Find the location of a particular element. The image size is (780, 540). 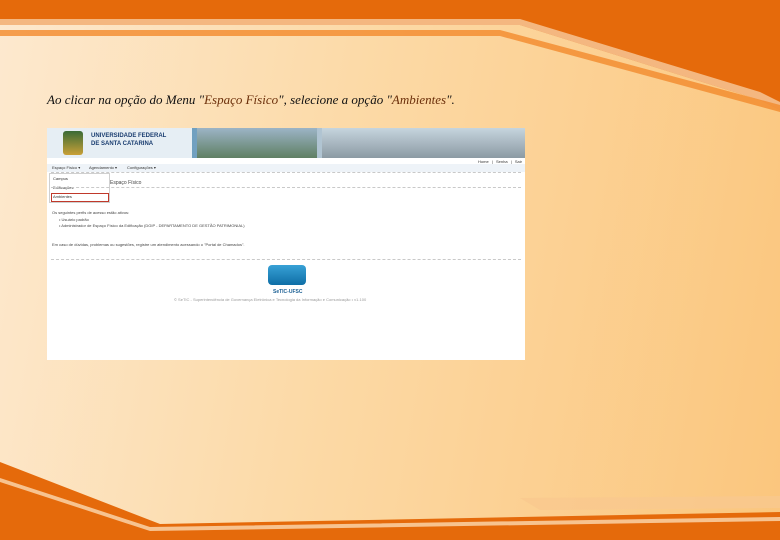

dropdown-item-campus: Campus is located at coordinates (60, 178).